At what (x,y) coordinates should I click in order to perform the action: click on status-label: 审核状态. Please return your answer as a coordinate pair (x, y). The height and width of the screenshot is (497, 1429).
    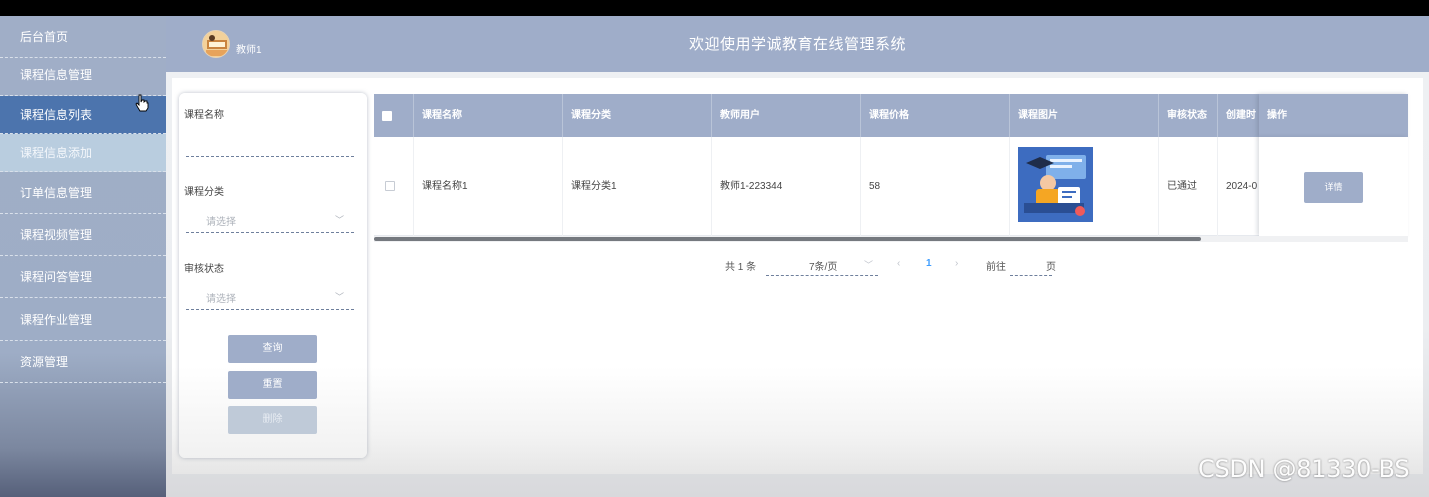
    Looking at the image, I should click on (204, 269).